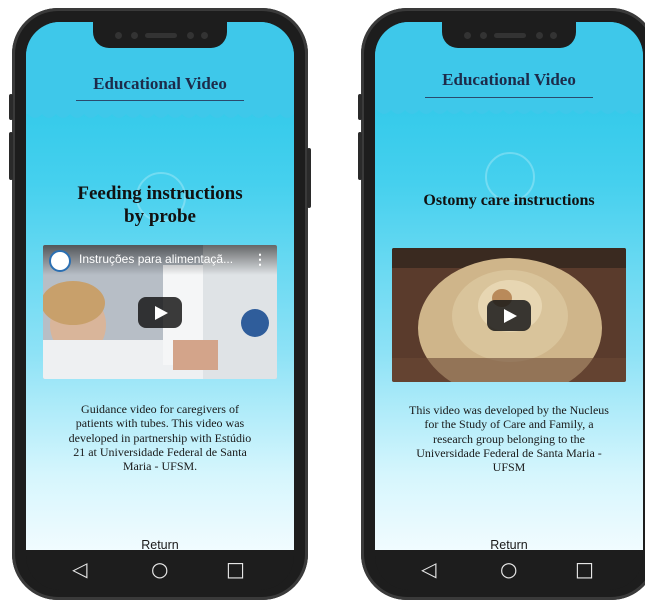 Image resolution: width=645 pixels, height=605 pixels. Describe the element at coordinates (160, 193) in the screenshot. I see `video-title-line1: Feeding instructions` at that location.